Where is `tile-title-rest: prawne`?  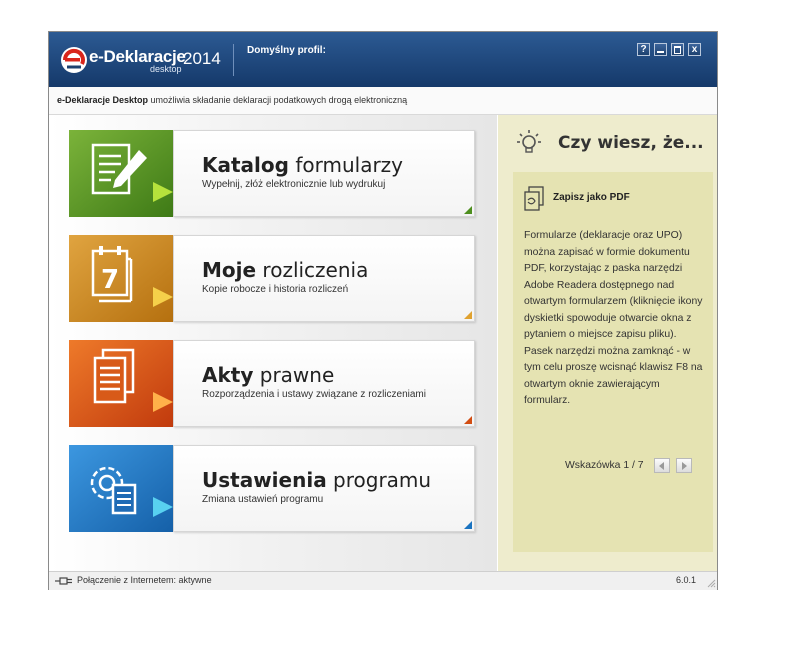
tile-title-rest: prawne is located at coordinates (294, 375).